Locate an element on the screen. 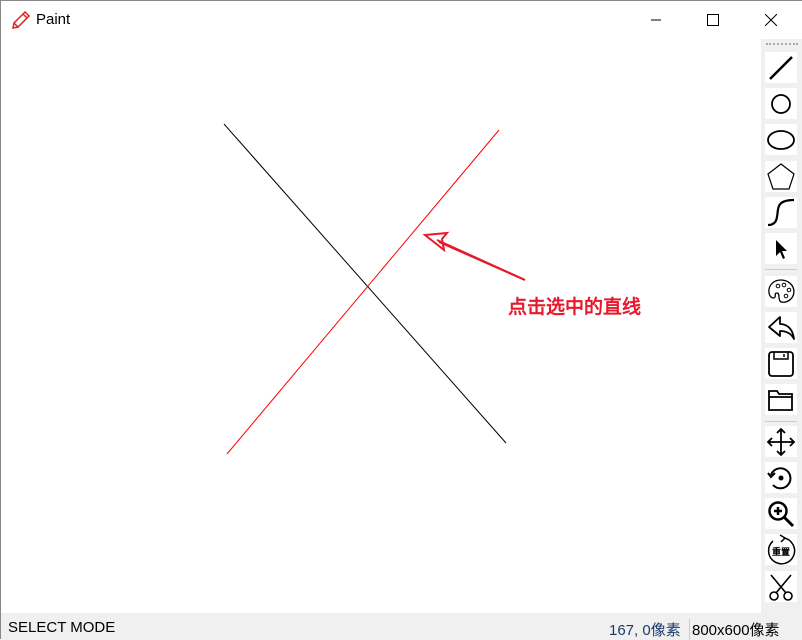 The image size is (802, 640). curve-tool-button is located at coordinates (781, 212).